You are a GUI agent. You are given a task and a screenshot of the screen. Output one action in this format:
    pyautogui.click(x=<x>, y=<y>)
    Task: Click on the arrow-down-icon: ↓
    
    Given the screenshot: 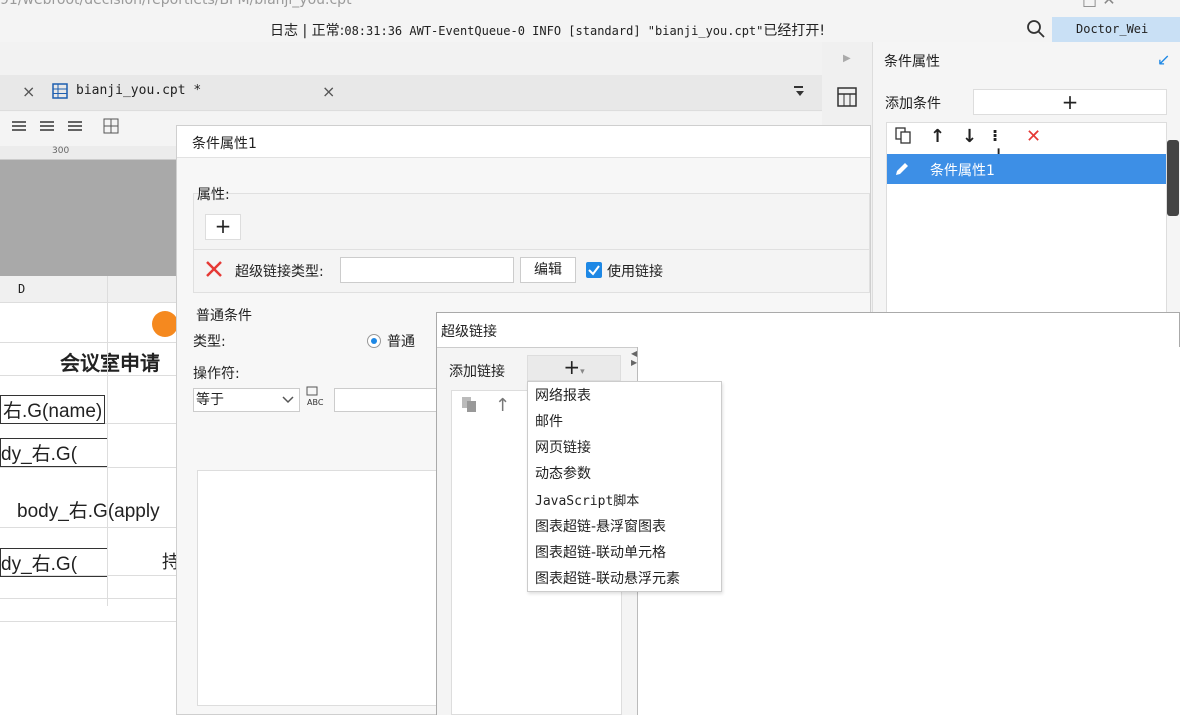 What is the action you would take?
    pyautogui.click(x=969, y=136)
    